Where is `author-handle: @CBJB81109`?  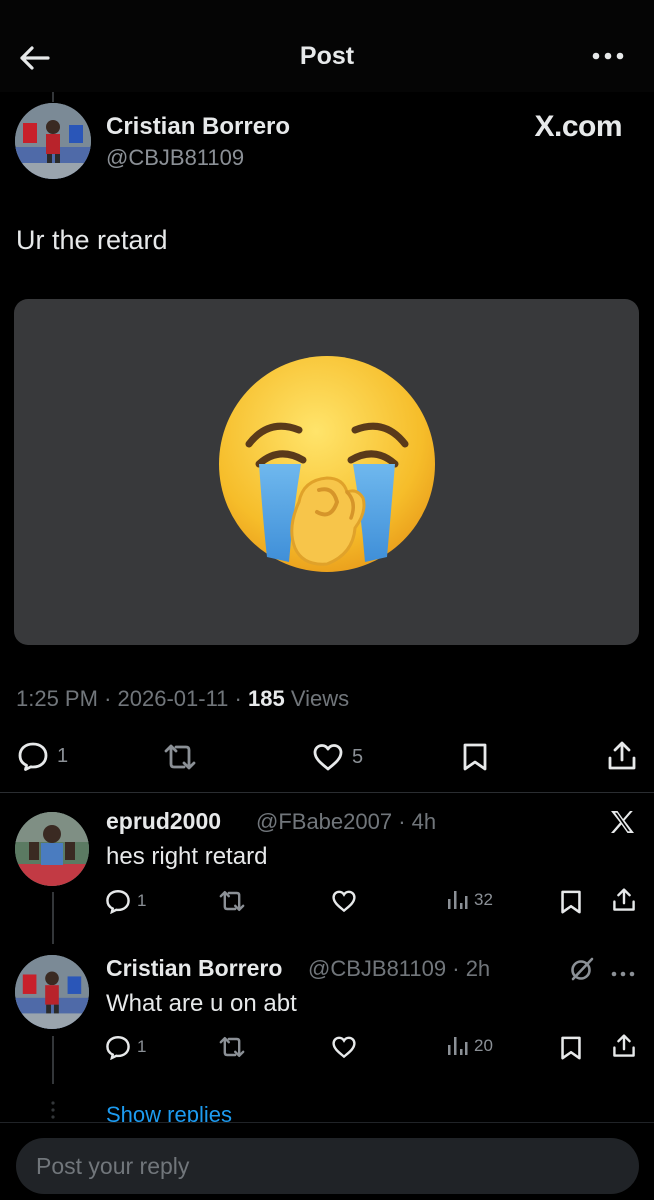 author-handle: @CBJB81109 is located at coordinates (175, 158).